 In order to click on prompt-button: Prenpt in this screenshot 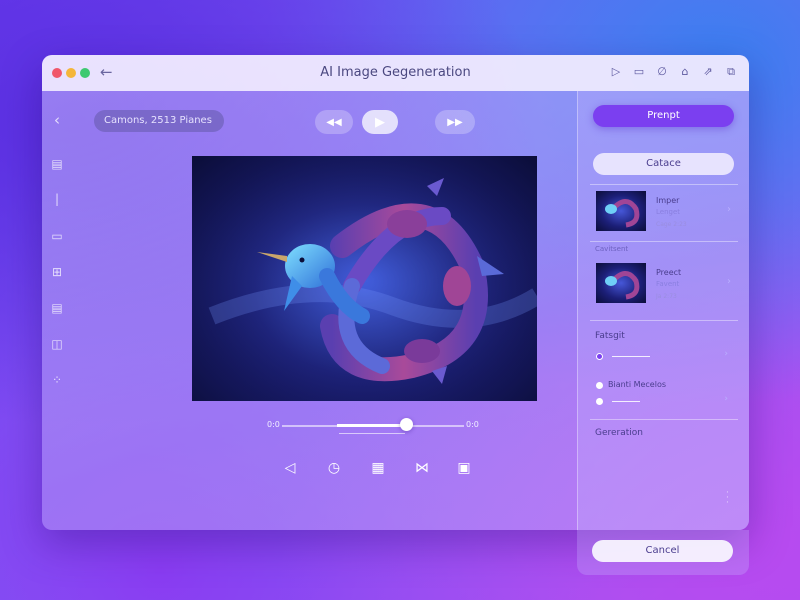, I will do `click(663, 116)`.